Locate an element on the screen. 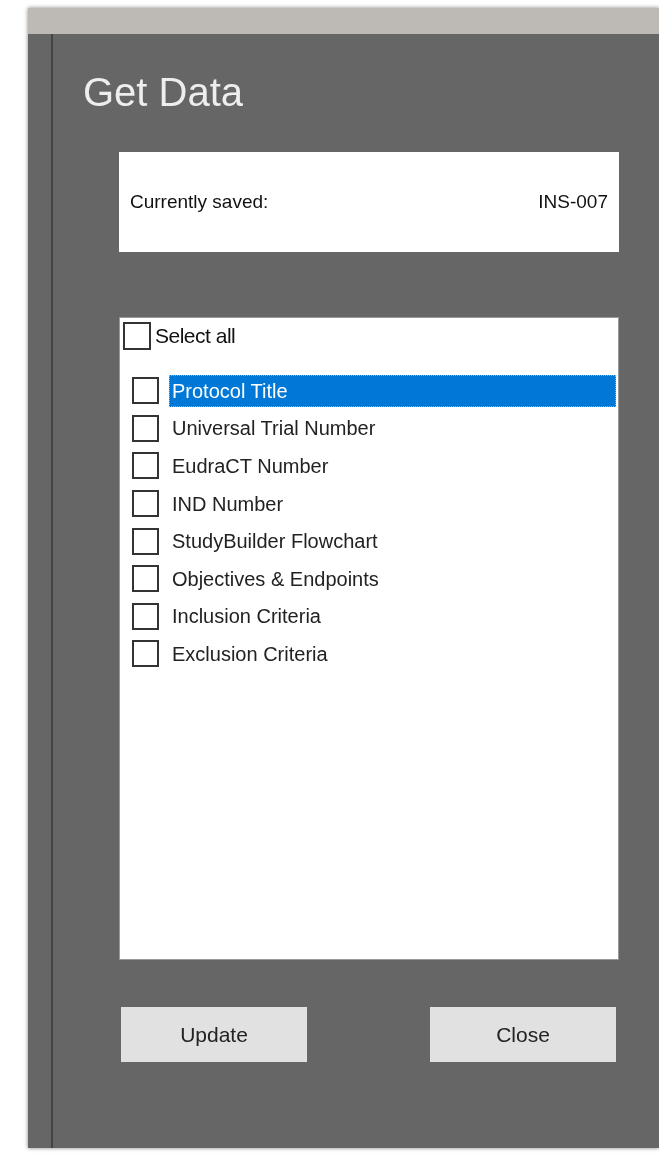 This screenshot has height=1161, width=659. saved-value: INS-007 is located at coordinates (573, 201).